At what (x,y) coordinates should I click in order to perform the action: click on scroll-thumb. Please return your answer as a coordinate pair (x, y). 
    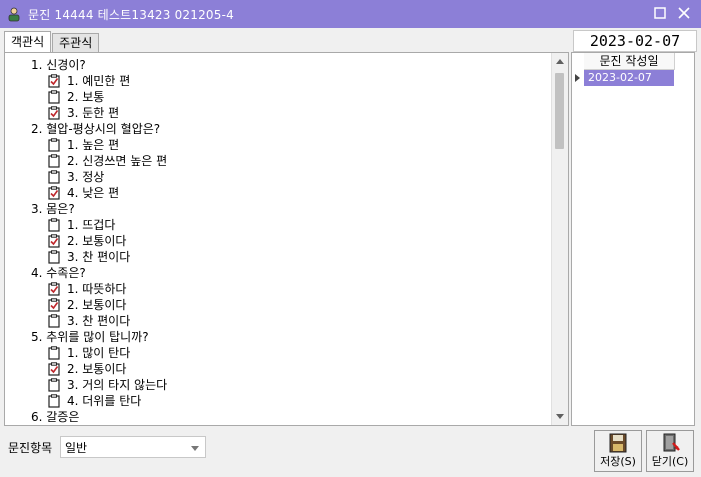
    Looking at the image, I should click on (559, 111).